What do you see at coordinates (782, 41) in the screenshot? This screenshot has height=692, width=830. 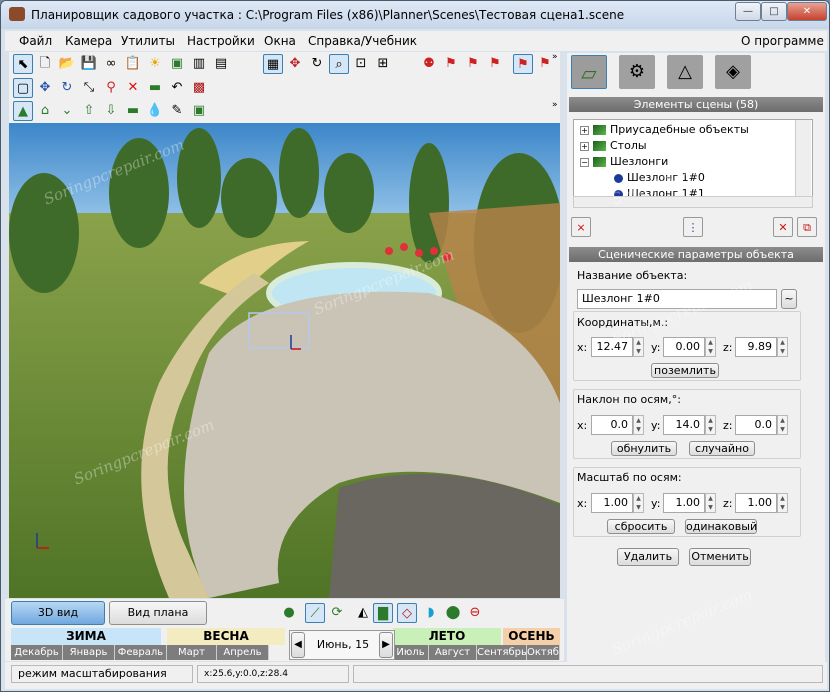 I see `menu-about: О программе` at bounding box center [782, 41].